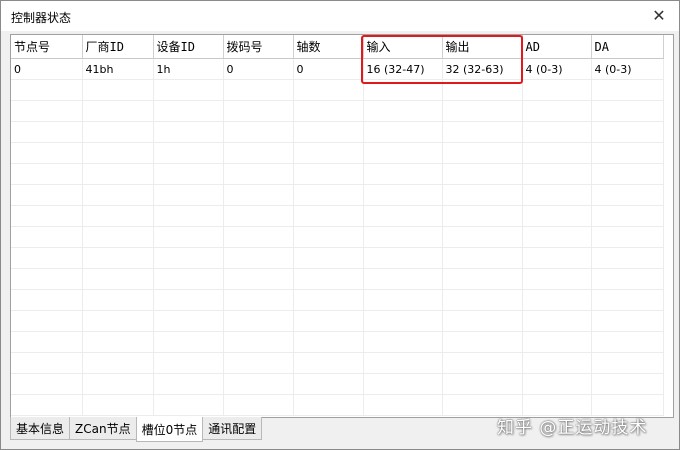  Describe the element at coordinates (40, 428) in the screenshot. I see `tab-basic-info: 基本信息` at that location.